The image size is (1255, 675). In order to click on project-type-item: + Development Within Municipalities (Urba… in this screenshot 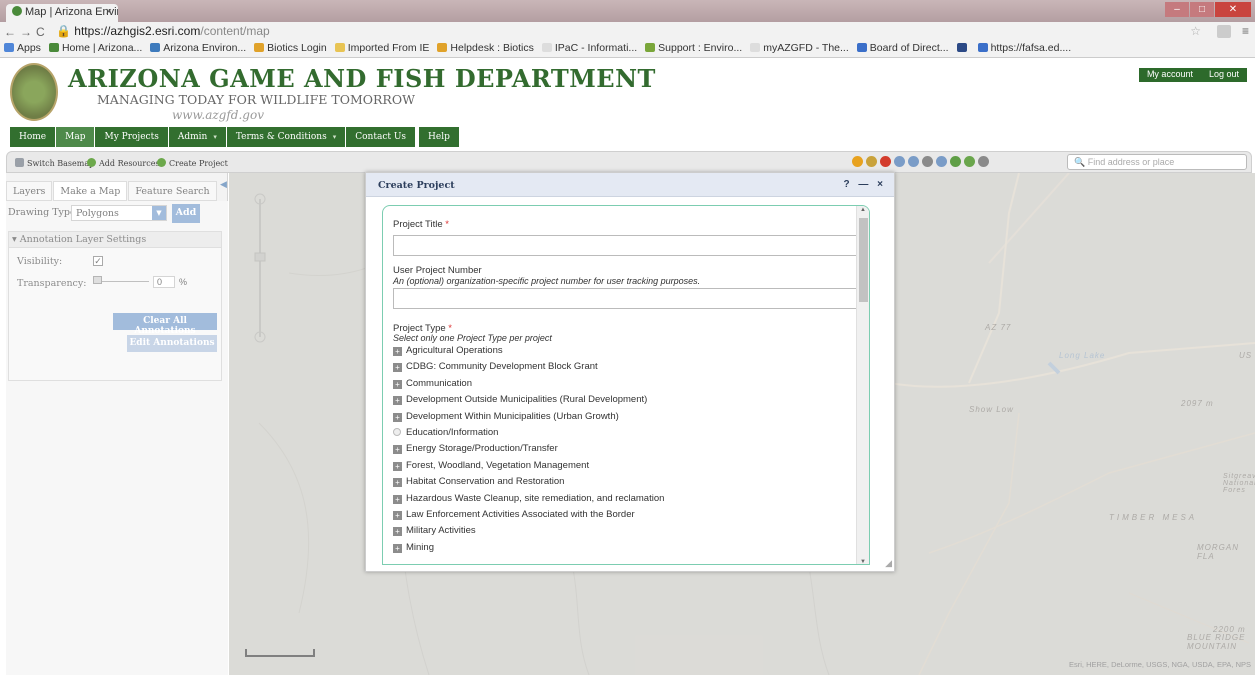, I will do `click(623, 419)`.